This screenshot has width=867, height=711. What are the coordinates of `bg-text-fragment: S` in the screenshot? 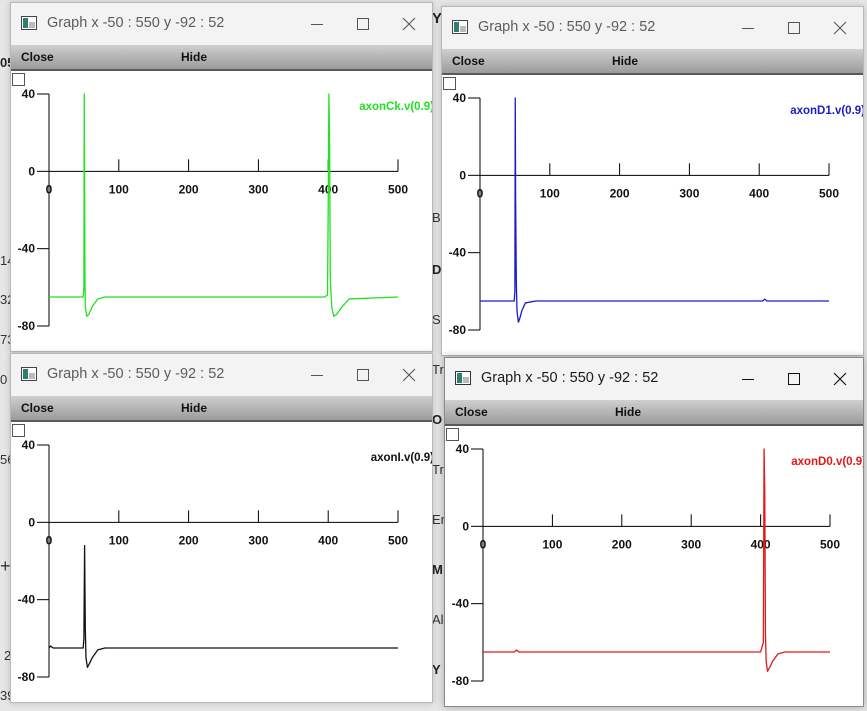 It's located at (436, 319).